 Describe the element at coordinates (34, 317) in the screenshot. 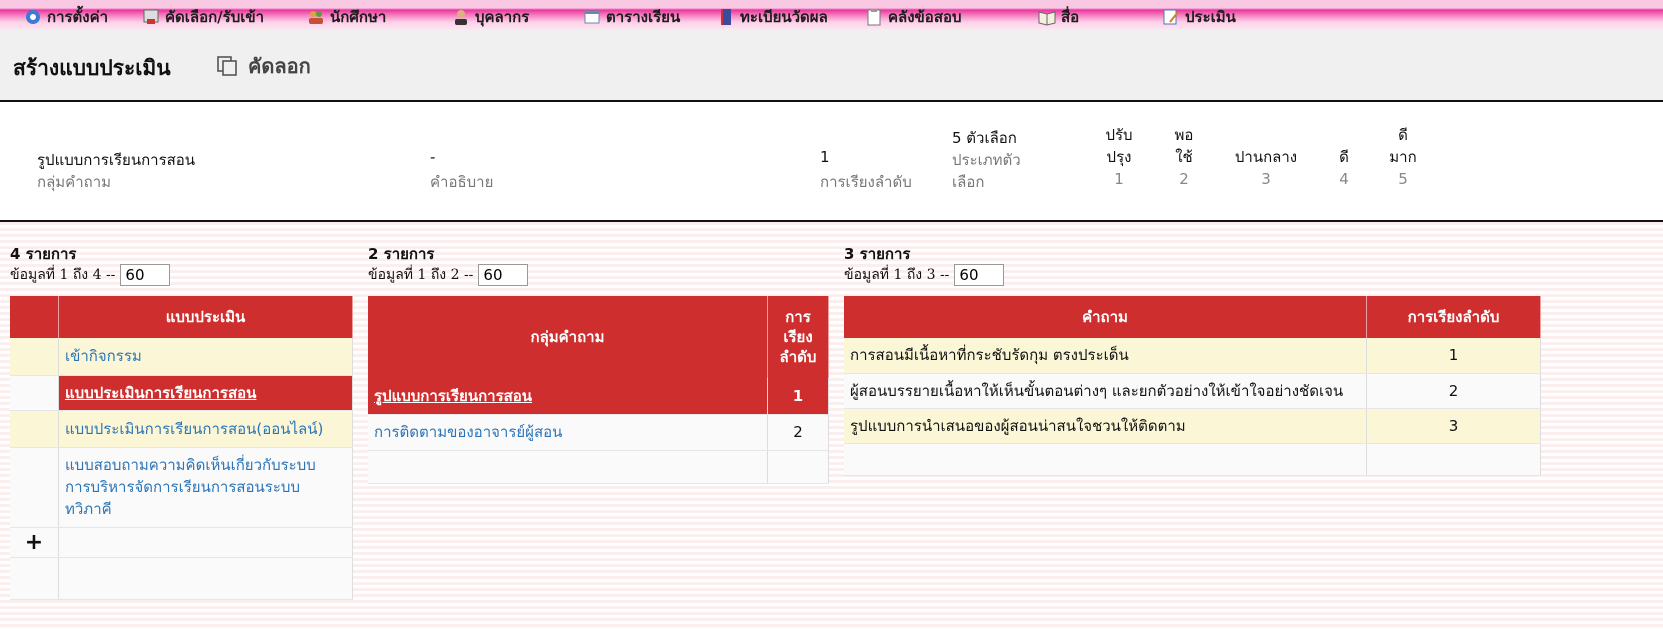

I see `forms-header-blank` at that location.